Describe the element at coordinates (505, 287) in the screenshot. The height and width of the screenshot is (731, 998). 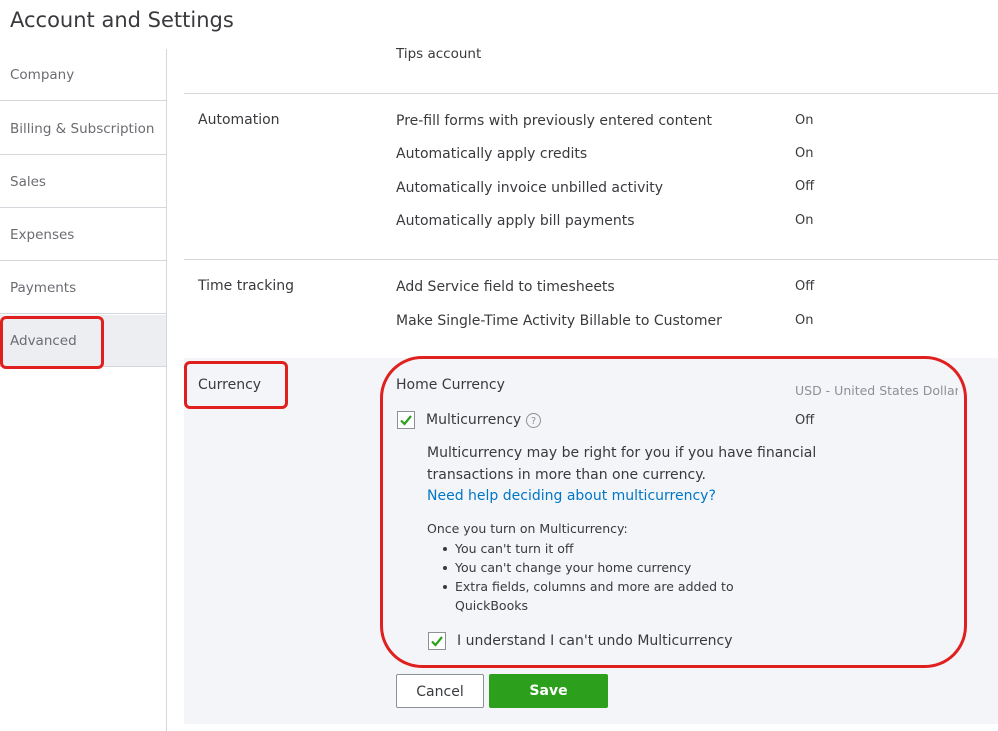
I see `time-tracking-row-service: Add Service field to timesheets` at that location.